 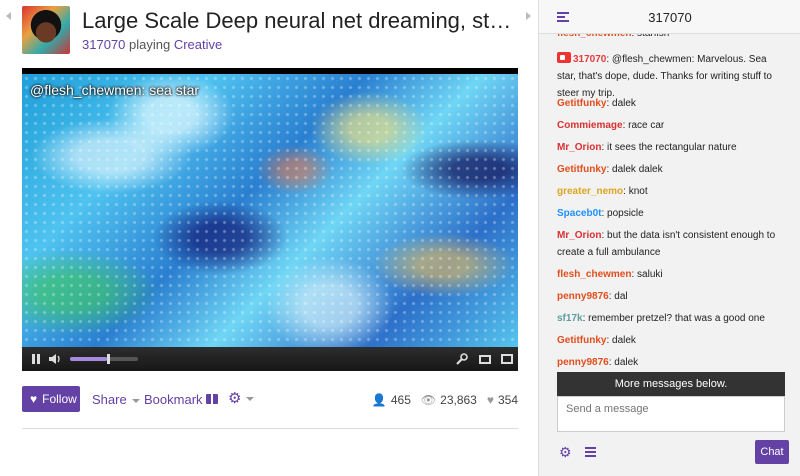 What do you see at coordinates (36, 359) in the screenshot?
I see `pause-icon` at bounding box center [36, 359].